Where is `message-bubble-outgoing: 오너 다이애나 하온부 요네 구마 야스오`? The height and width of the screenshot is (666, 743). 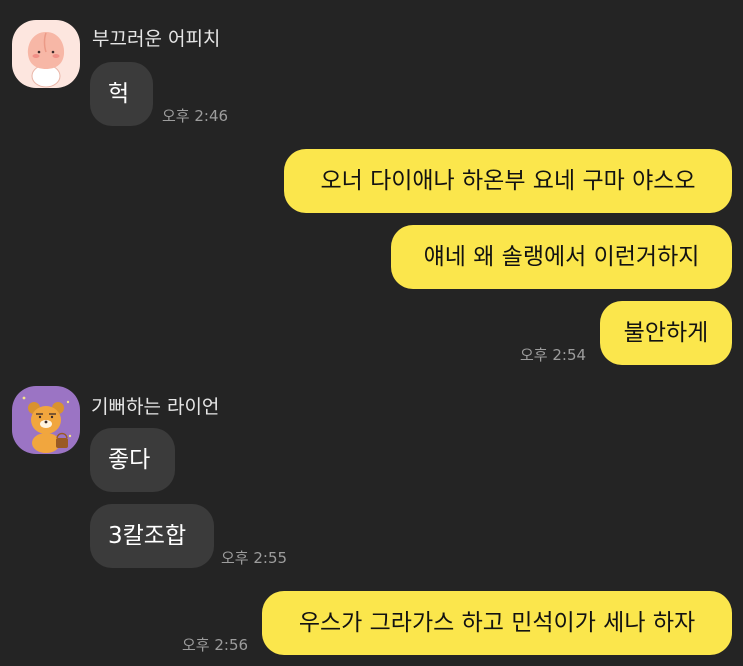
message-bubble-outgoing: 오너 다이애나 하온부 요네 구마 야스오 is located at coordinates (508, 181).